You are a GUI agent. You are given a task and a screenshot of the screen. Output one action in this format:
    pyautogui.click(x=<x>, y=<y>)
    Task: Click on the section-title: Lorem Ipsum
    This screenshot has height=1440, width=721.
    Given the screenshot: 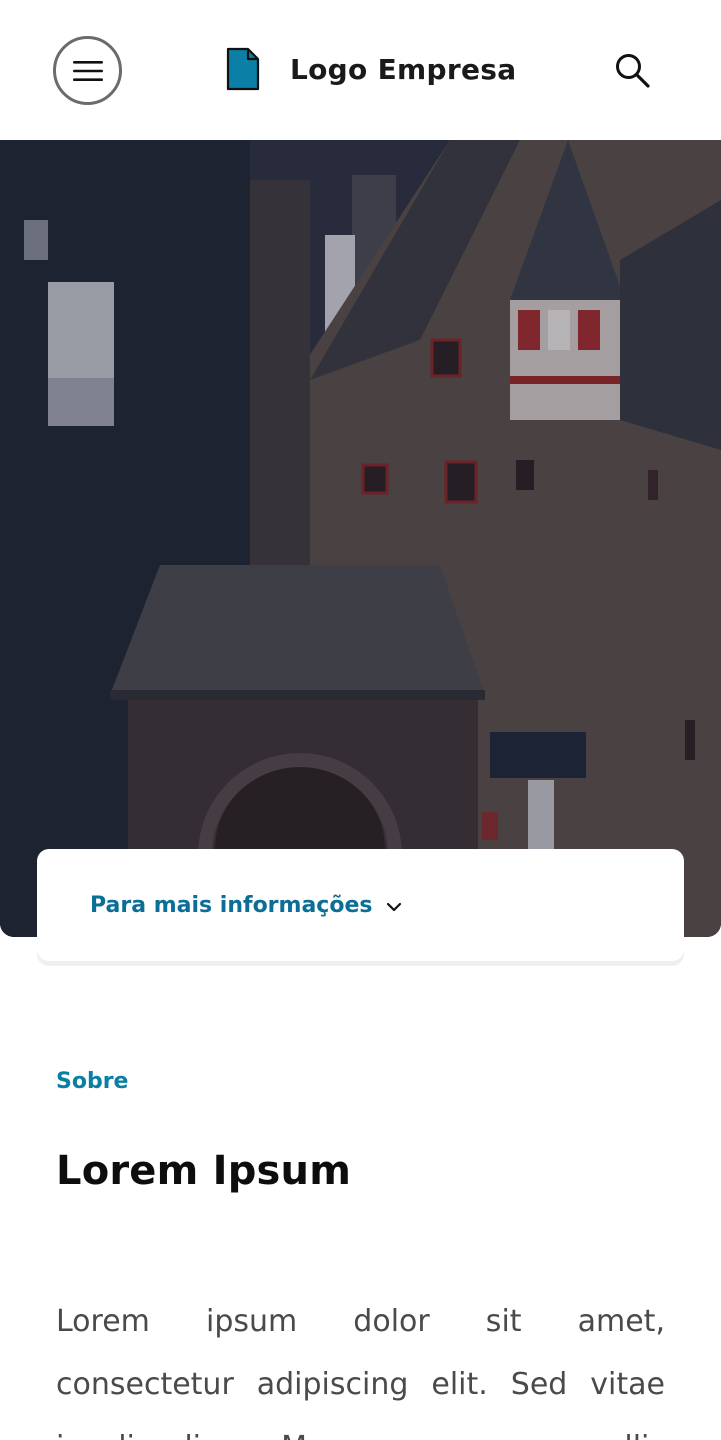 What is the action you would take?
    pyautogui.click(x=204, y=1171)
    